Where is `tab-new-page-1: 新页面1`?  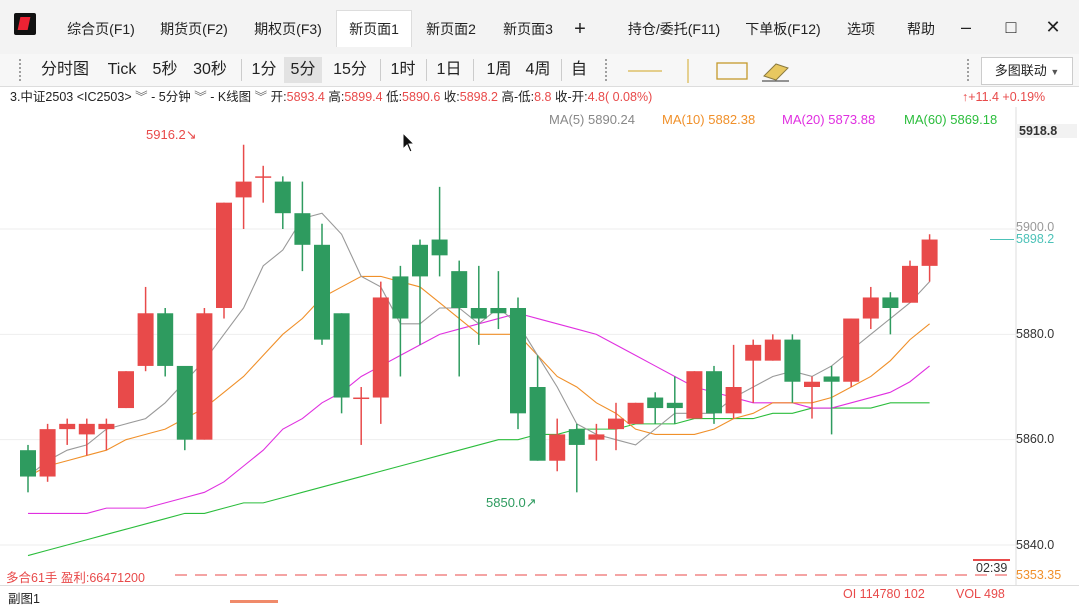
tab-new-page-1: 新页面1 is located at coordinates (374, 28).